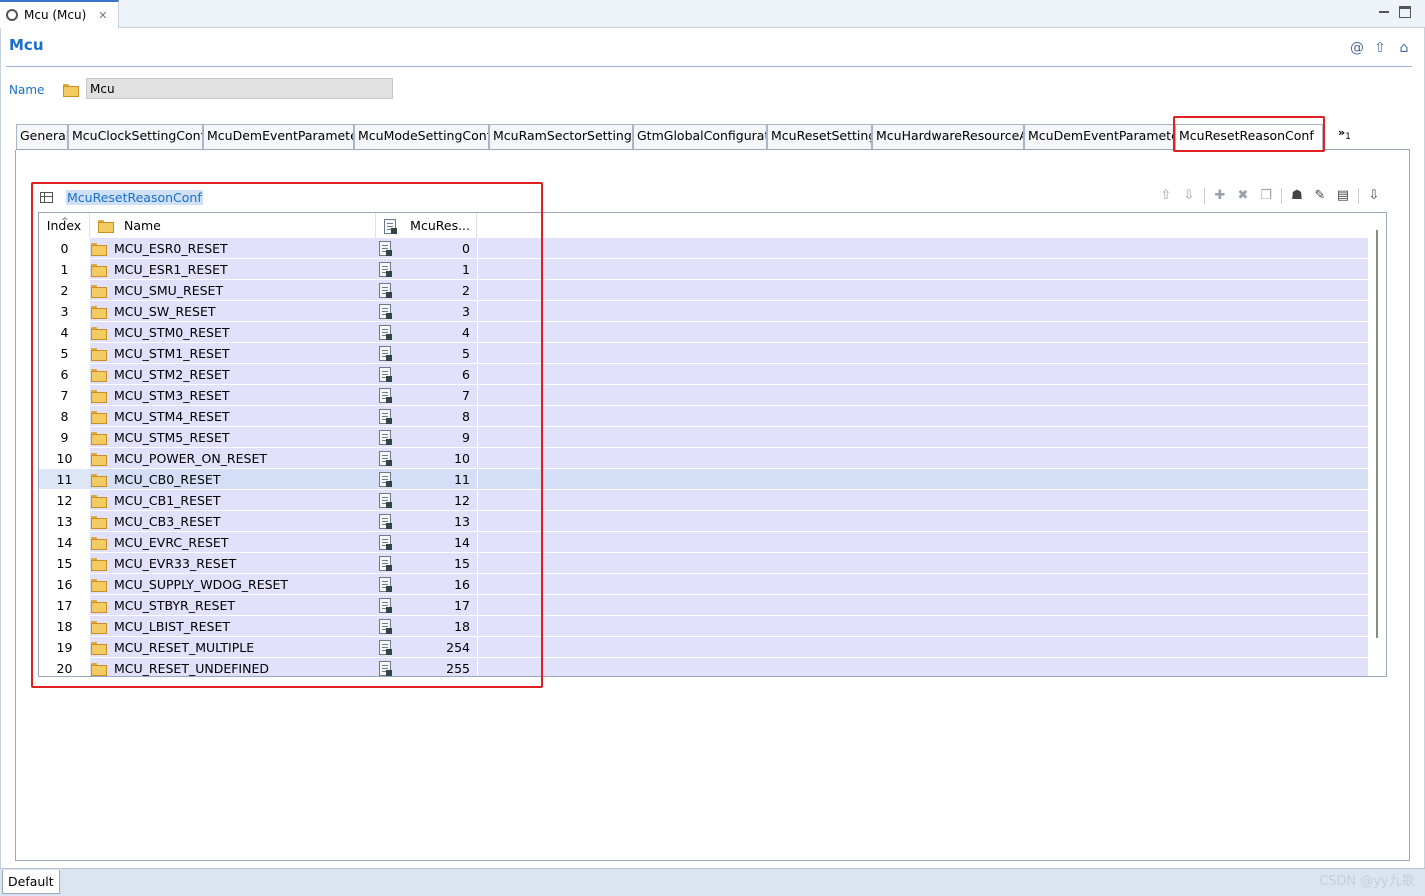 The width and height of the screenshot is (1425, 896). What do you see at coordinates (1166, 196) in the screenshot?
I see `move-up-icon: ⇧` at bounding box center [1166, 196].